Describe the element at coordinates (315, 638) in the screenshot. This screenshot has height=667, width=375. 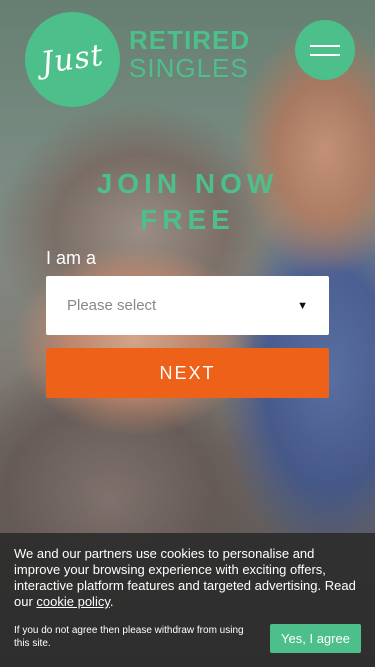
I see `accept-cookies-button: Yes, I agree` at that location.